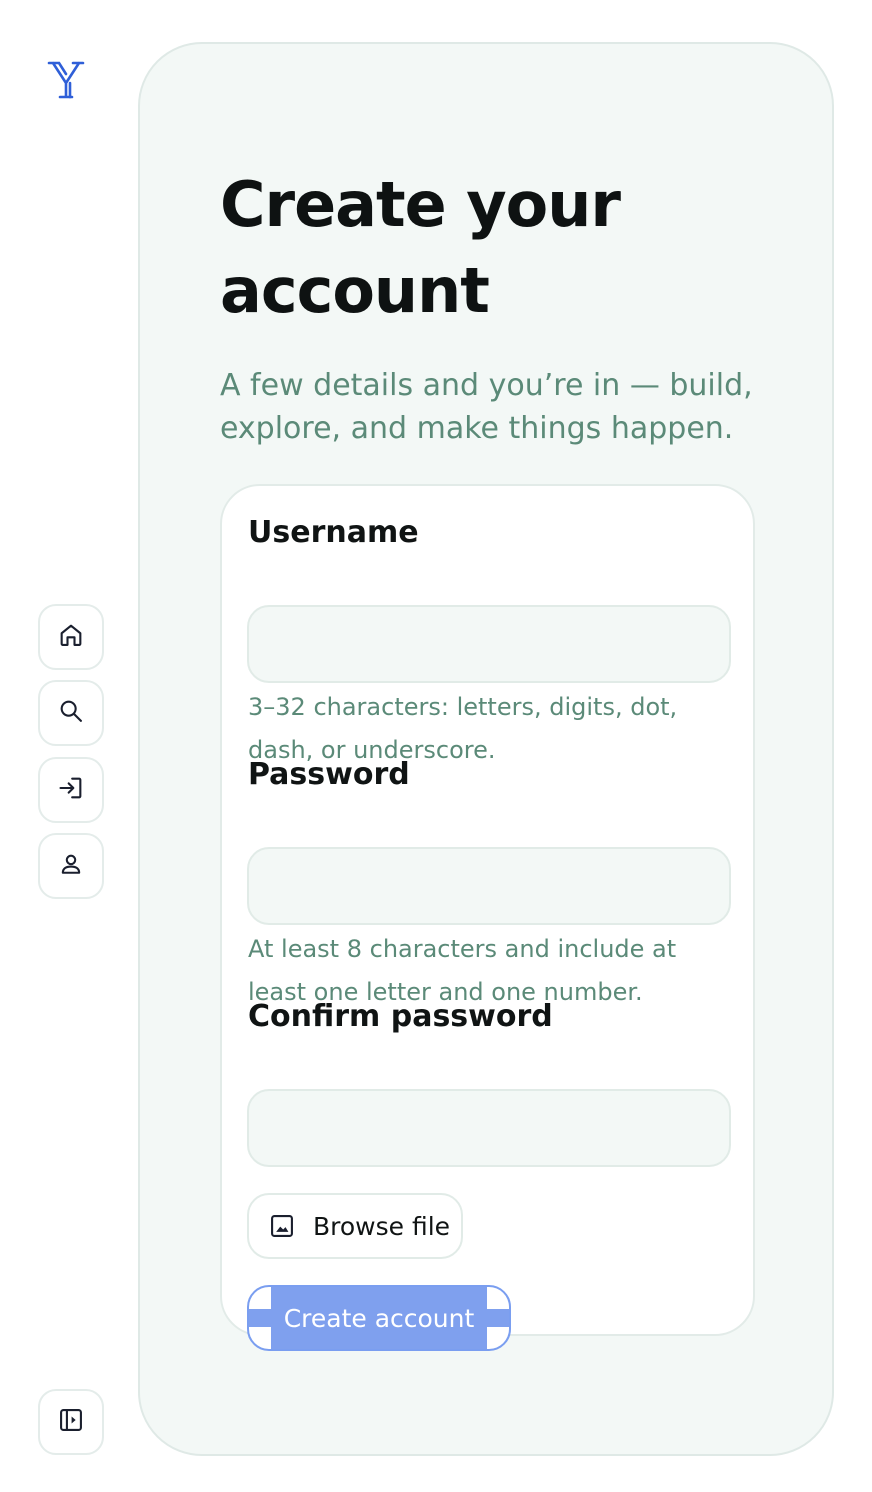  What do you see at coordinates (420, 247) in the screenshot?
I see `page-title: Create your account` at bounding box center [420, 247].